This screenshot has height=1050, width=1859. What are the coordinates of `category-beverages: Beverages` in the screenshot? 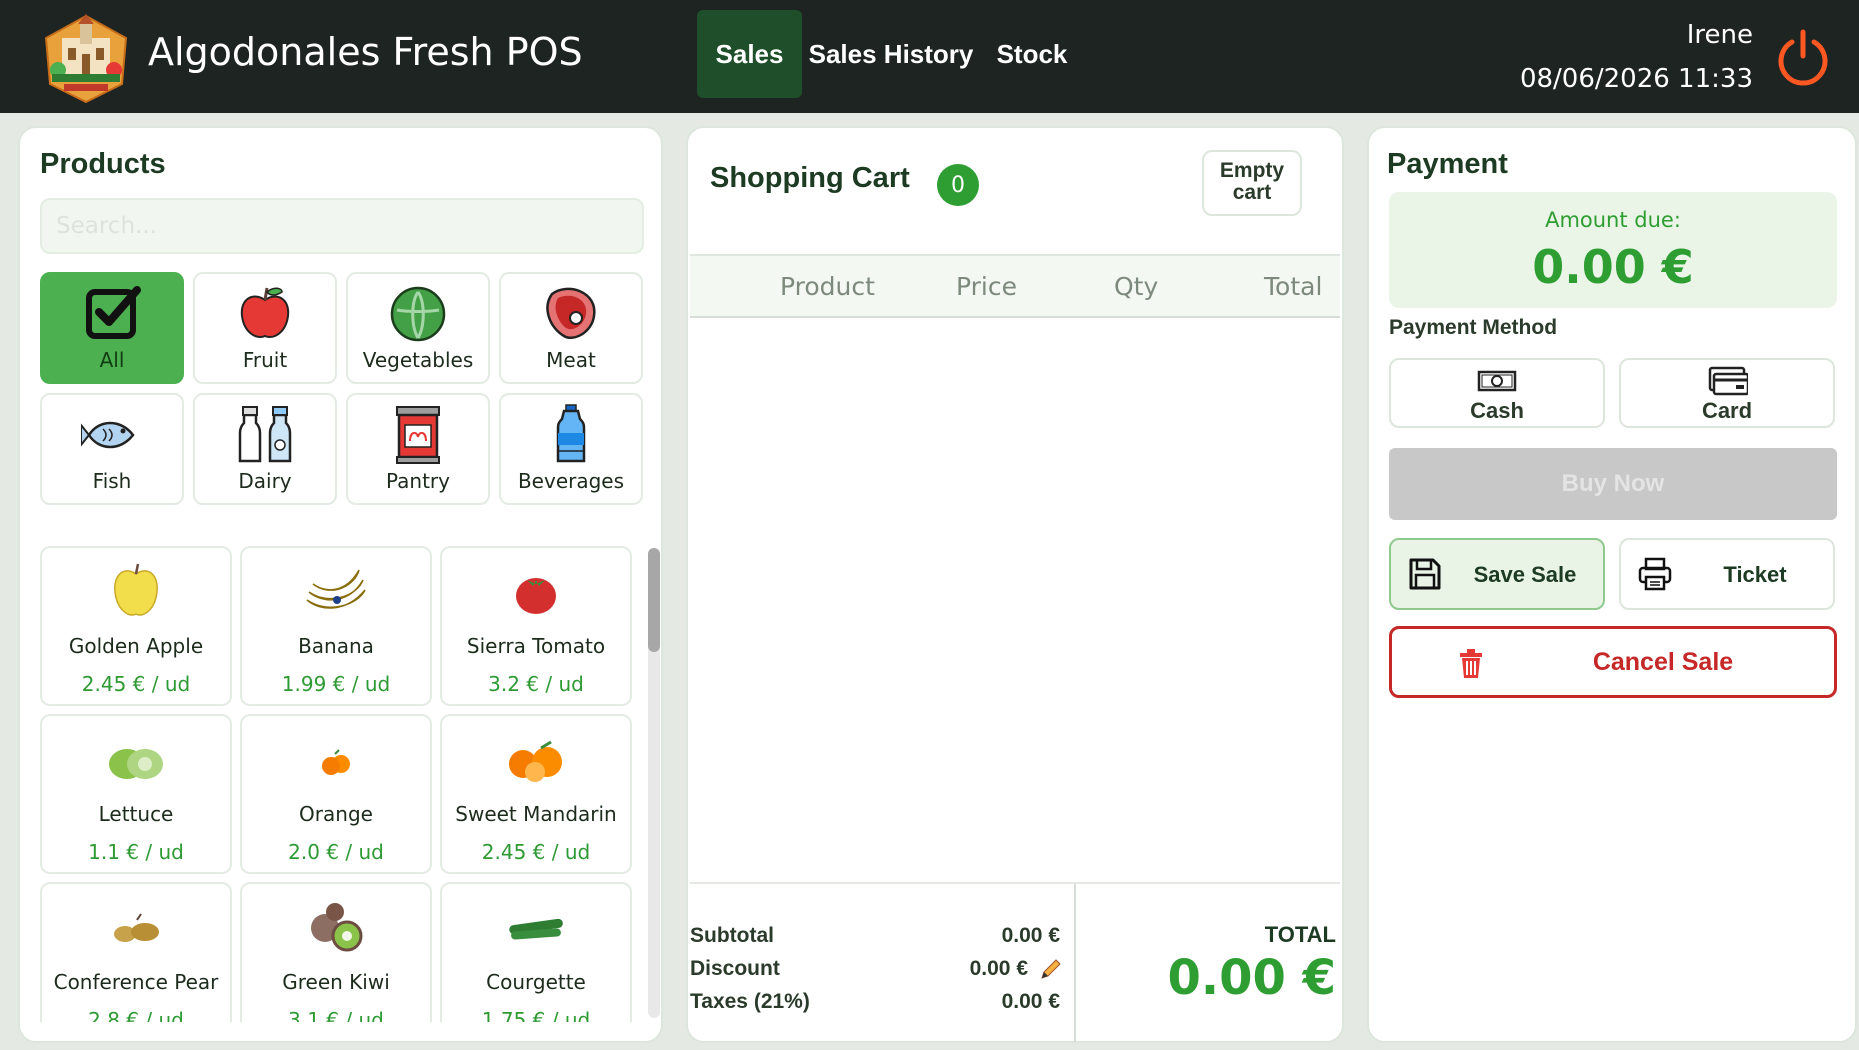 It's located at (571, 449).